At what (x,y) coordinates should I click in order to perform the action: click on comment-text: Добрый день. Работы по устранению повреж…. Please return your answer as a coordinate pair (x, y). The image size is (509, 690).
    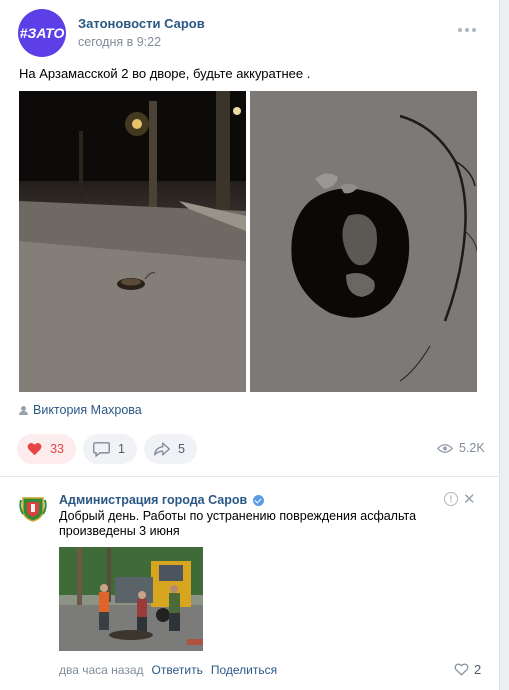
    Looking at the image, I should click on (238, 523).